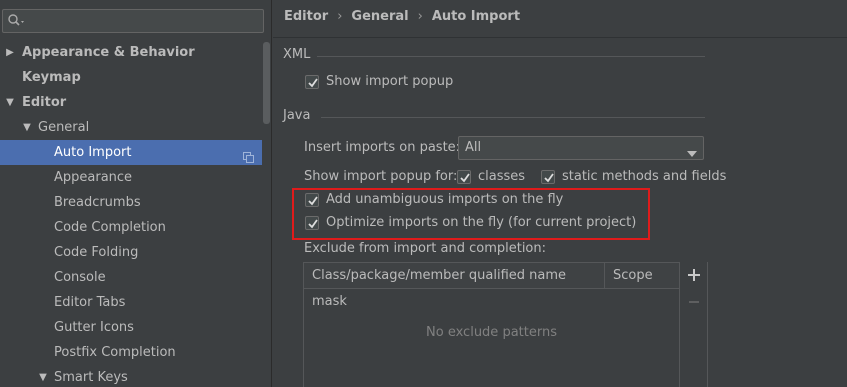 This screenshot has width=847, height=387. Describe the element at coordinates (306, 16) in the screenshot. I see `breadcrumb-item-editor: Editor` at that location.